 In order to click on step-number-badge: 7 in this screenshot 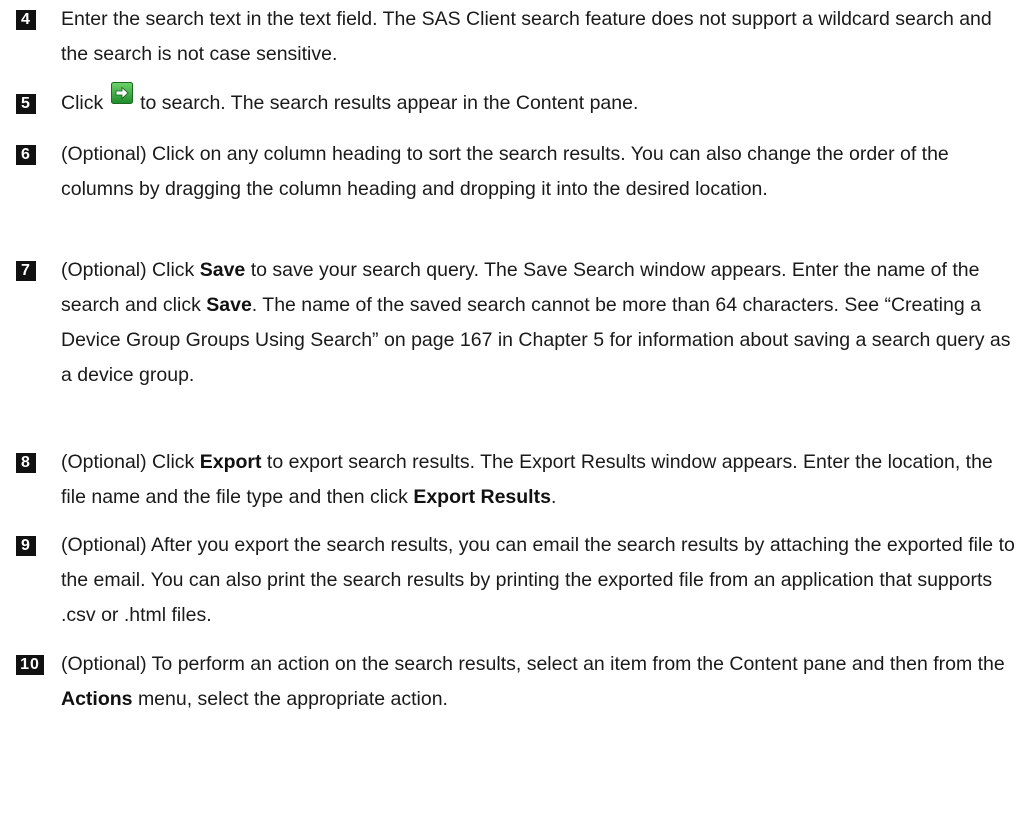, I will do `click(26, 271)`.